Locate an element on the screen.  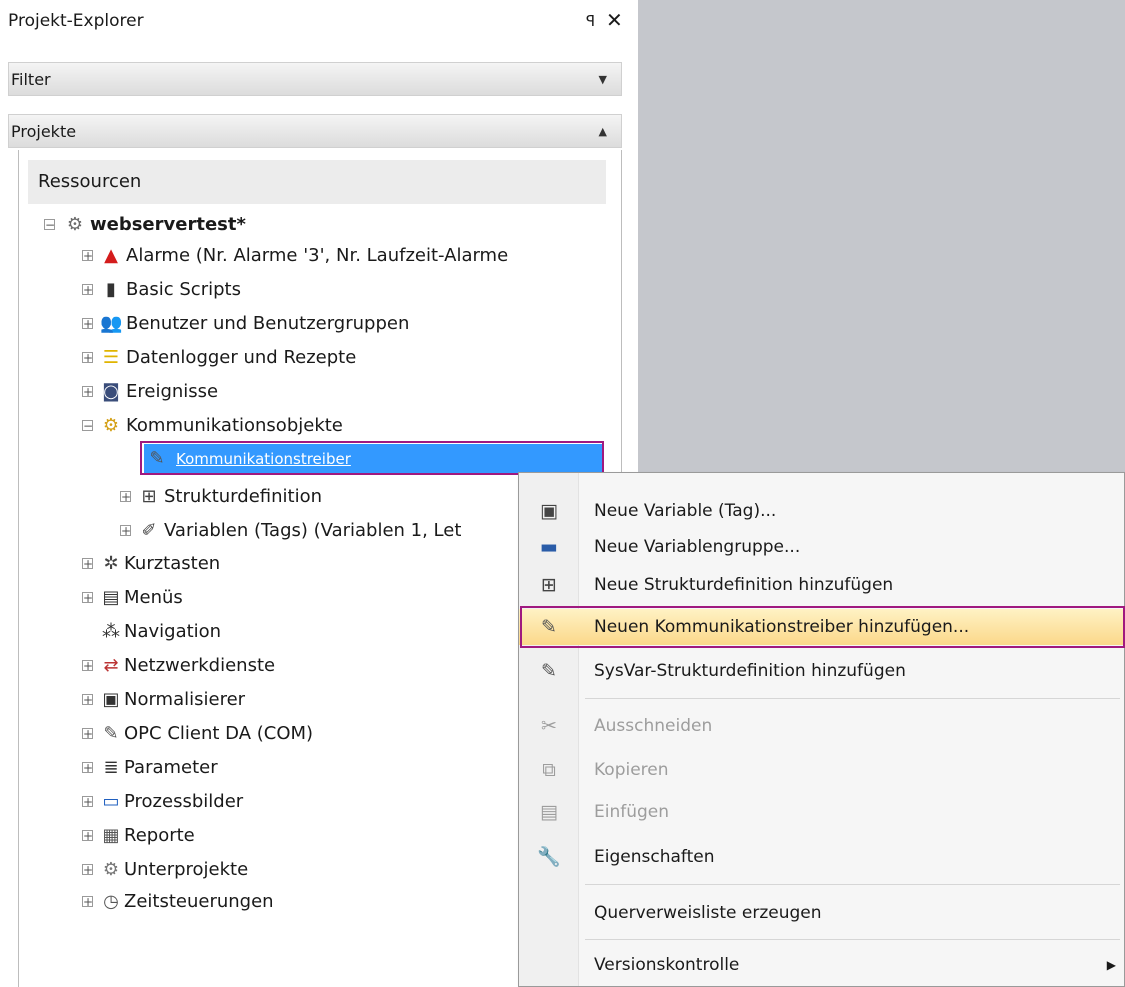
tree-item-label: Netzwerkdienste is located at coordinates (200, 665).